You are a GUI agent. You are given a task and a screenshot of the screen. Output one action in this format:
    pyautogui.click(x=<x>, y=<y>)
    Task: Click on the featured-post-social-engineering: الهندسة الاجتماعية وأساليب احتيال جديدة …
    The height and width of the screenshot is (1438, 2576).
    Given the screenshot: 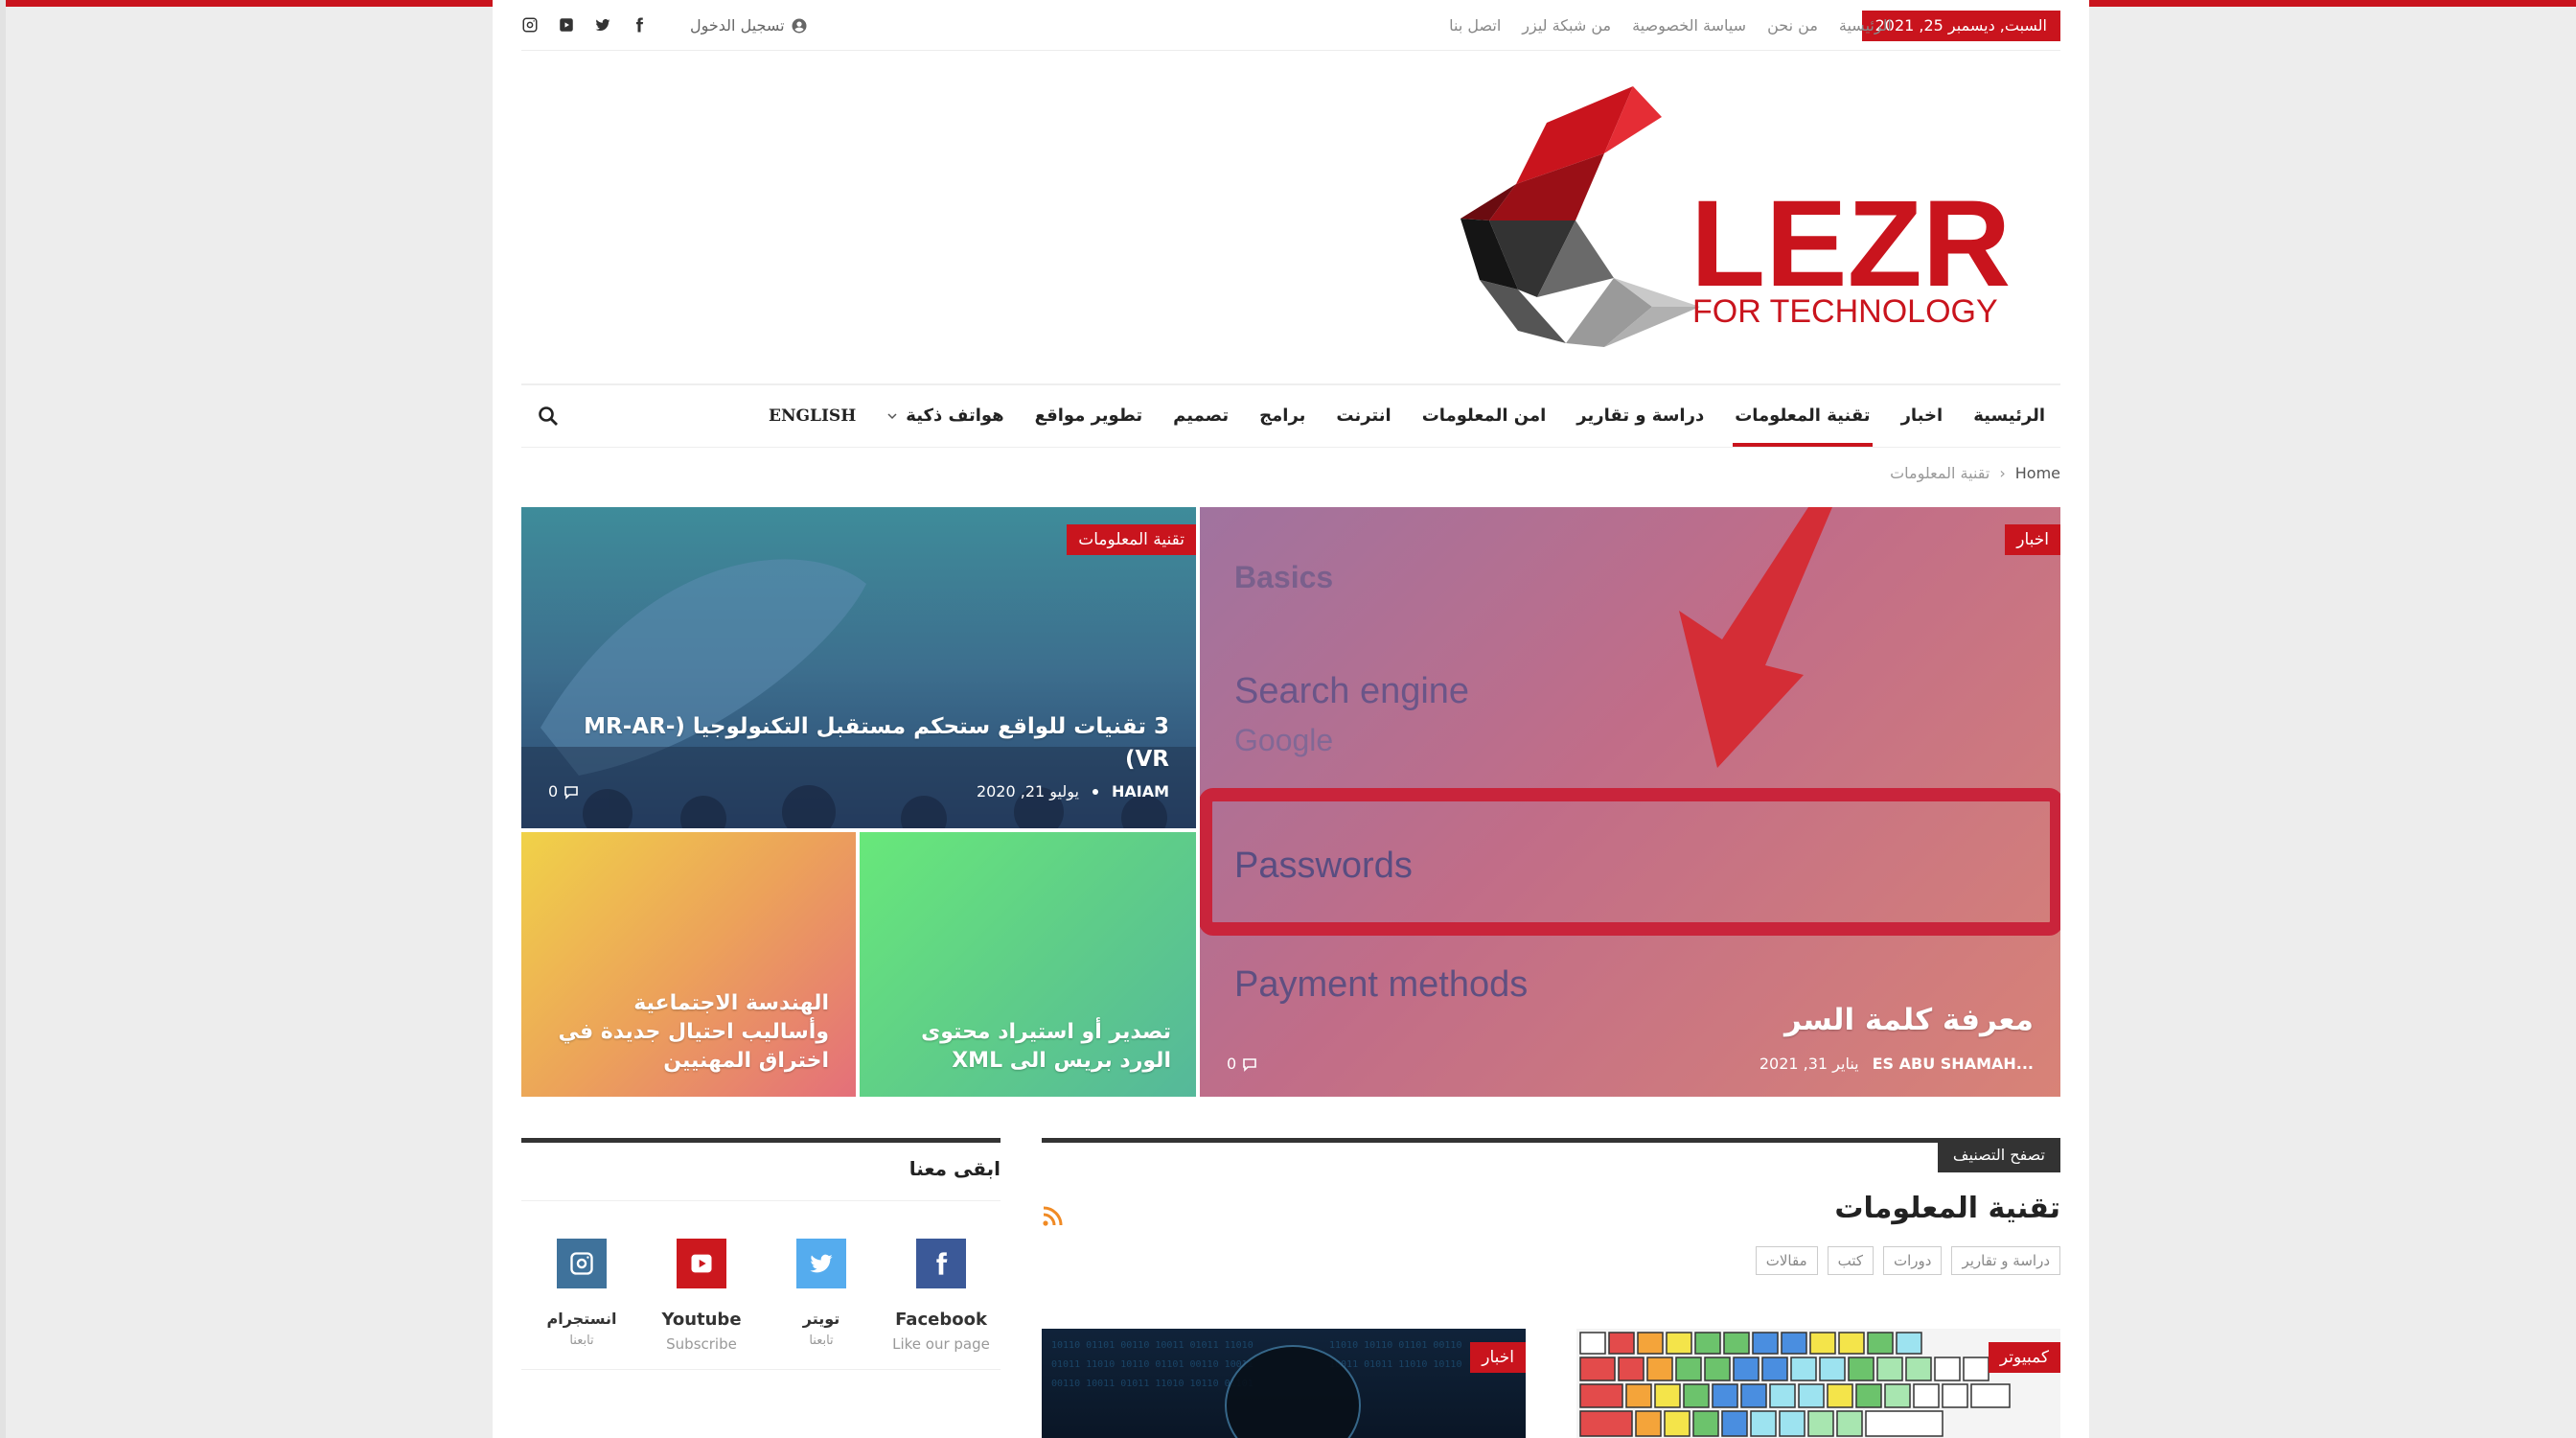 What is the action you would take?
    pyautogui.click(x=688, y=964)
    